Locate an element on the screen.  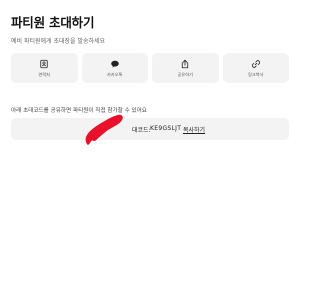
share-contacts-label: 연락처 is located at coordinates (44, 74).